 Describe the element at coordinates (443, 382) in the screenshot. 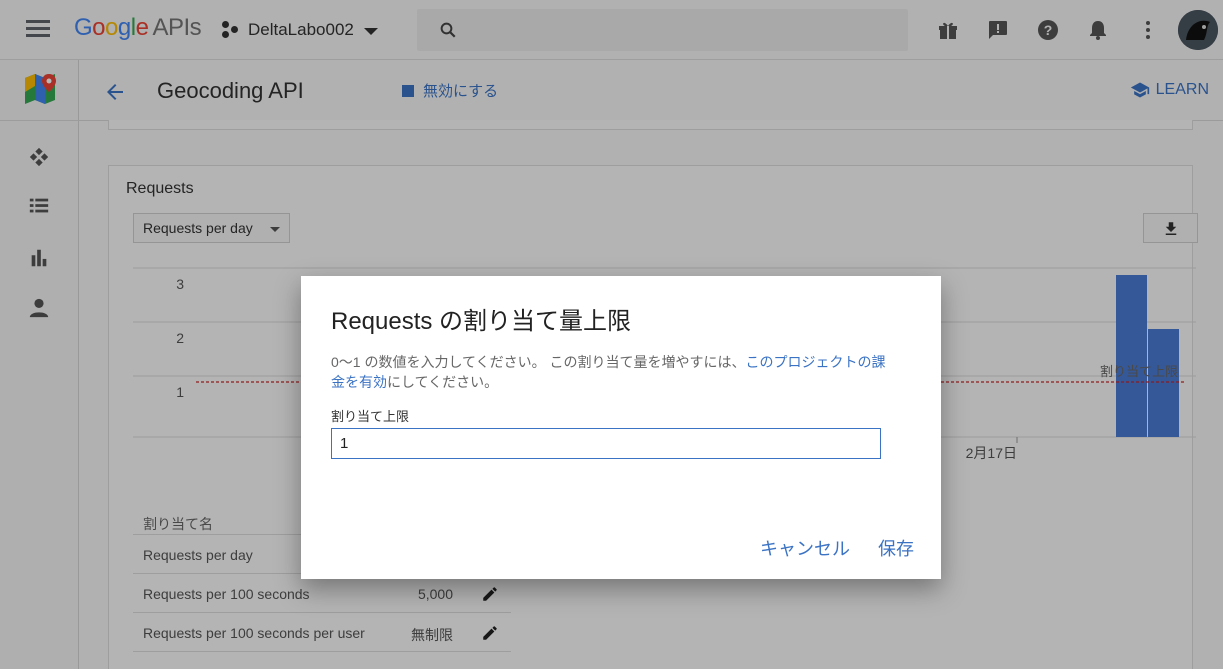

I see `dialog-description-text-end: にしてください。` at that location.